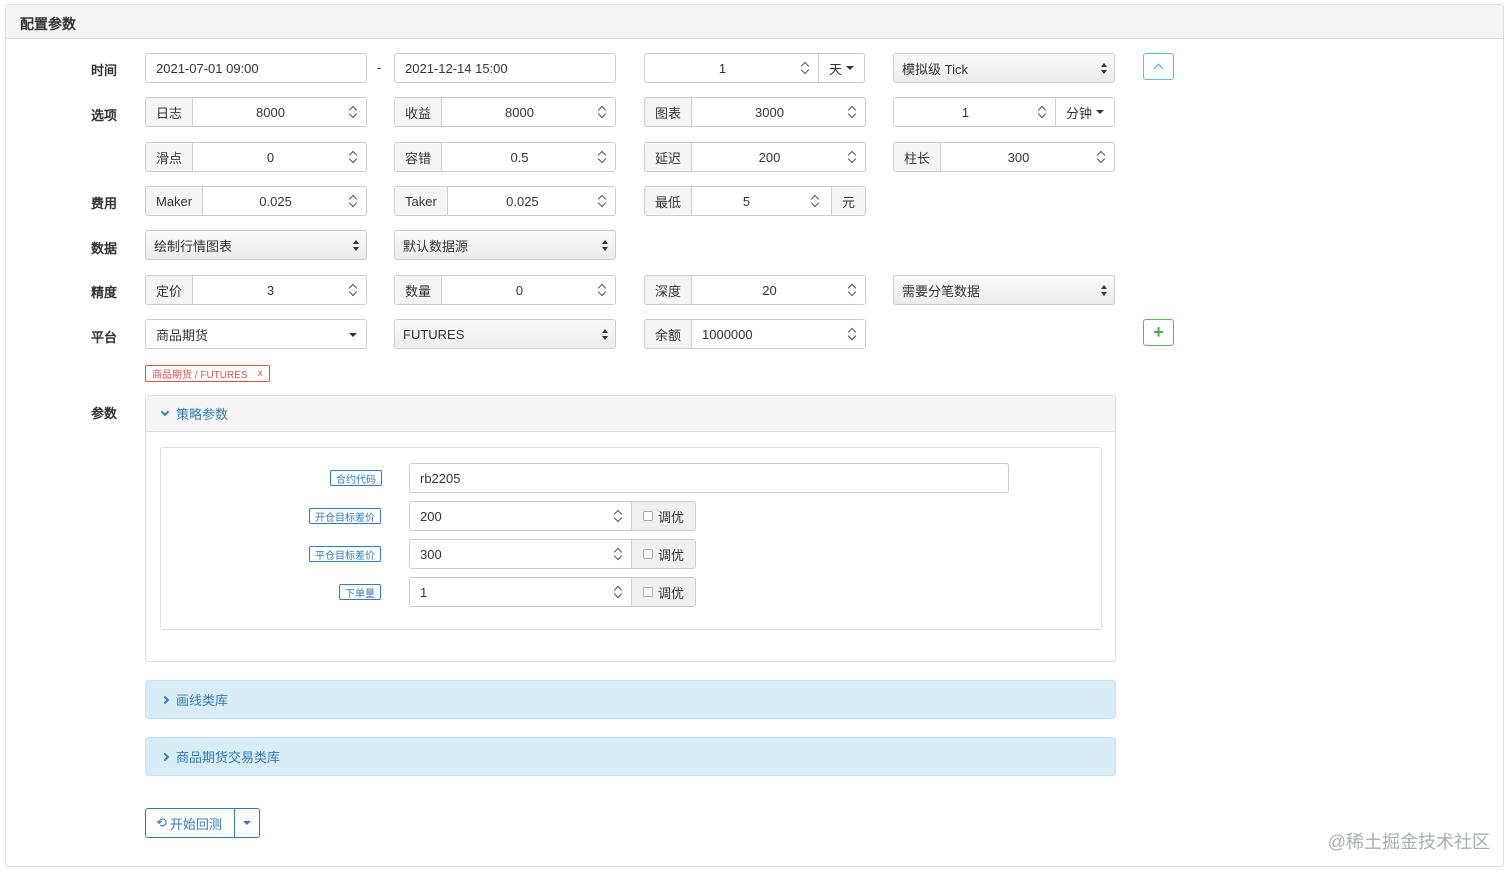 Image resolution: width=1512 pixels, height=873 pixels. Describe the element at coordinates (104, 115) in the screenshot. I see `label-options: 选项` at that location.